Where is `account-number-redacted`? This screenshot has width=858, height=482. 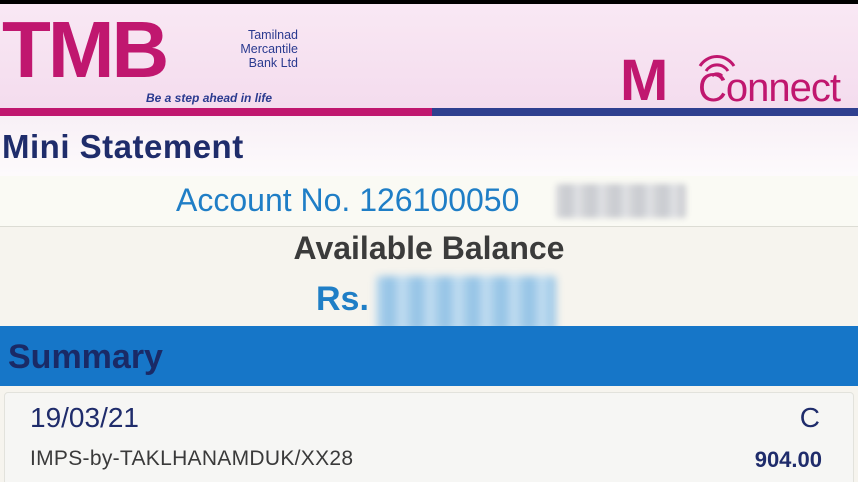 account-number-redacted is located at coordinates (621, 201).